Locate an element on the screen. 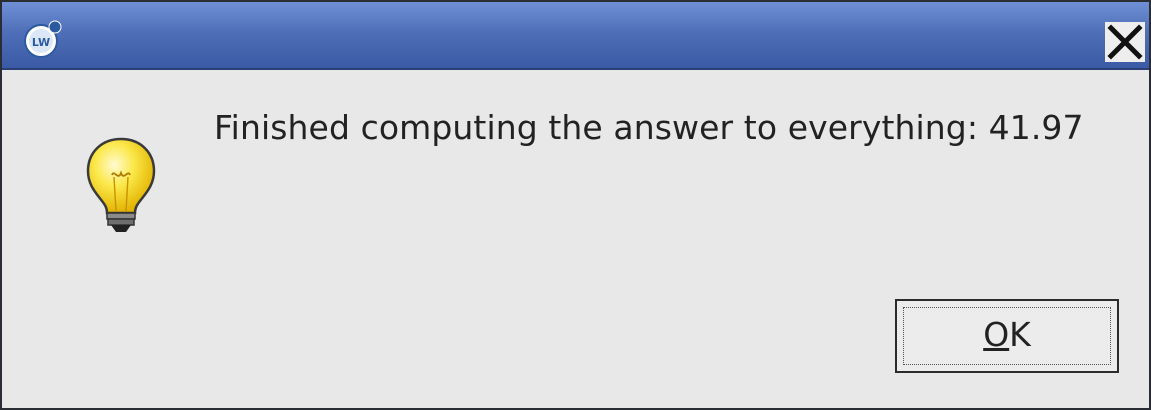 This screenshot has height=410, width=1151. ok-mnemonic: O is located at coordinates (996, 334).